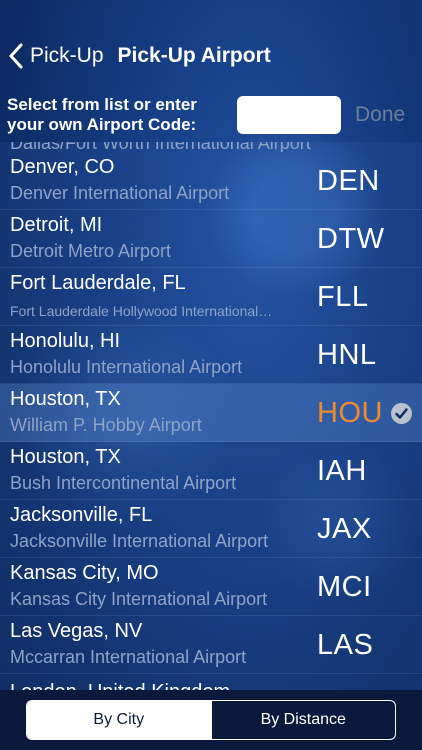 This screenshot has width=422, height=750. What do you see at coordinates (119, 720) in the screenshot?
I see `by-city-segment: By City` at bounding box center [119, 720].